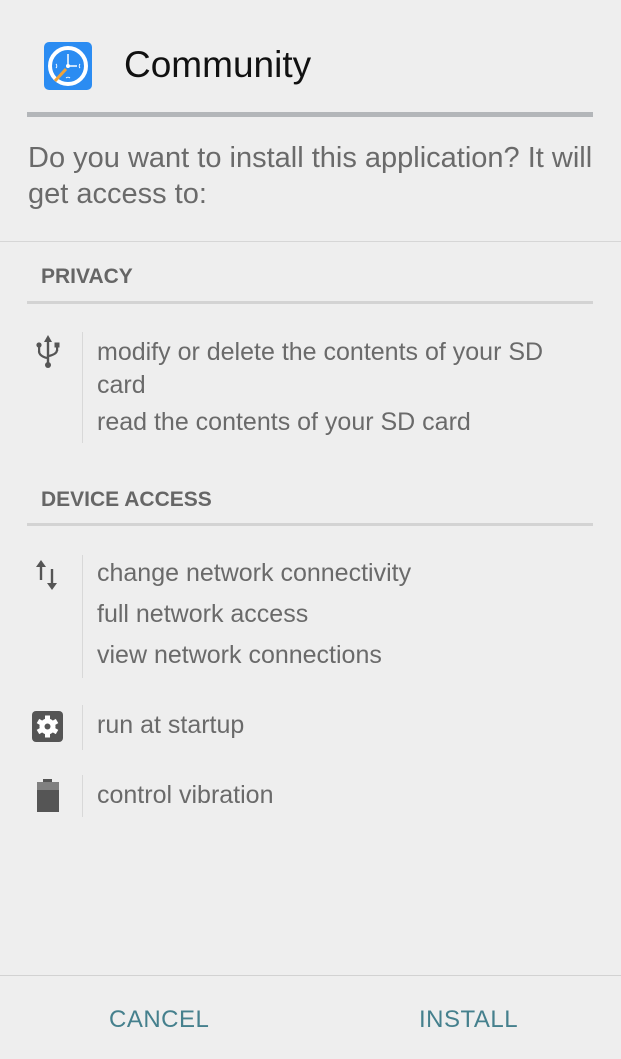 This screenshot has height=1059, width=621. What do you see at coordinates (185, 795) in the screenshot?
I see `permission-item: control vibration` at bounding box center [185, 795].